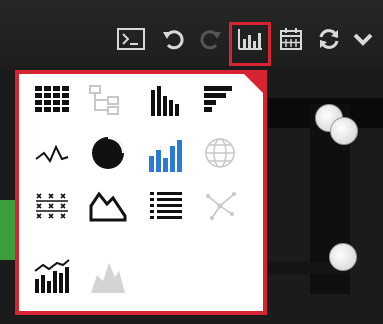 Image resolution: width=383 pixels, height=324 pixels. Describe the element at coordinates (220, 153) in the screenshot. I see `globe-icon` at that location.